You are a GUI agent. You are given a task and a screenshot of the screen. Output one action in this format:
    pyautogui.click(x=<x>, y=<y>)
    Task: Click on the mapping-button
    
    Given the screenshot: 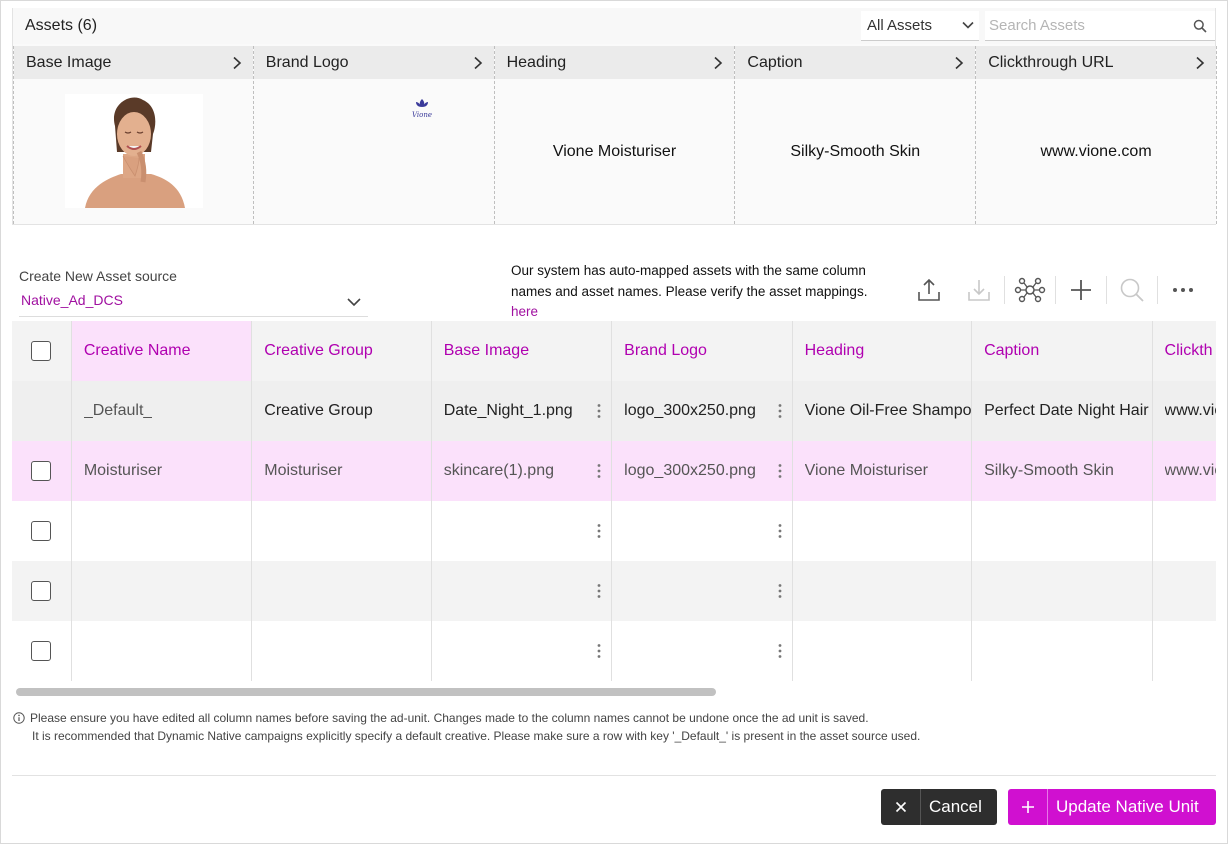 What is the action you would take?
    pyautogui.click(x=1030, y=290)
    